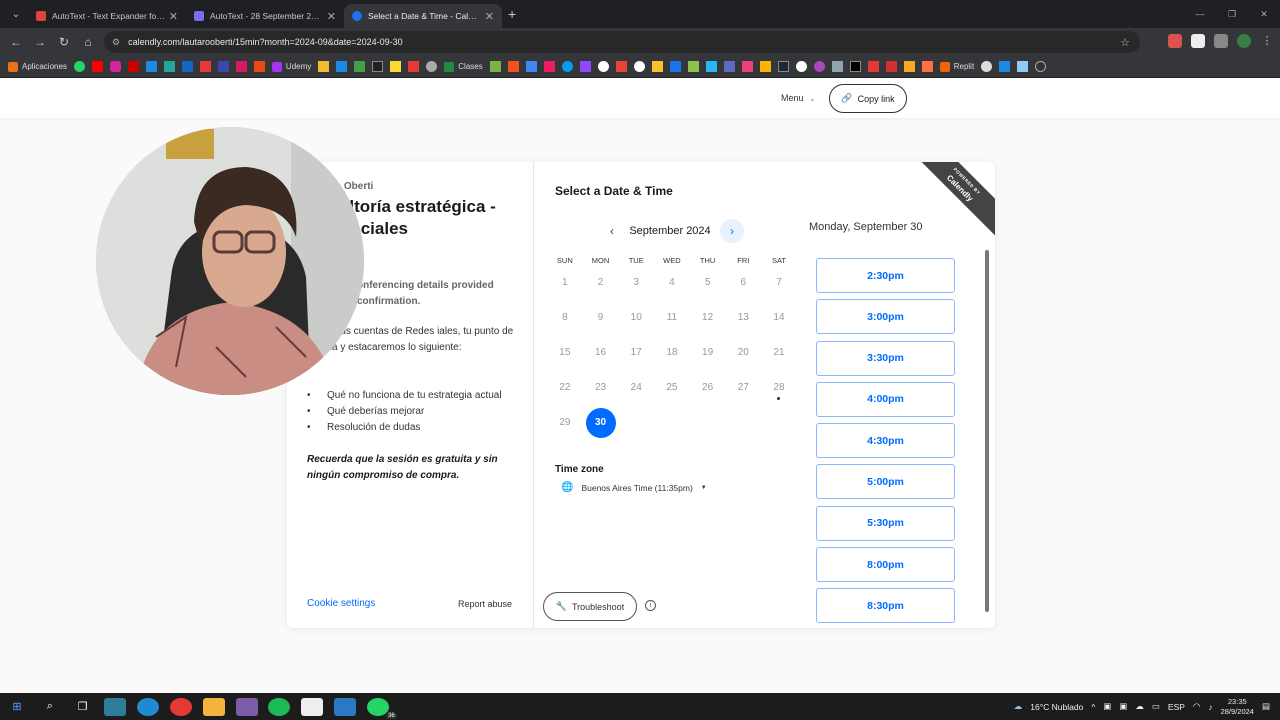 The height and width of the screenshot is (720, 1280). What do you see at coordinates (381, 708) in the screenshot?
I see `whatsapp-icon: 36` at bounding box center [381, 708].